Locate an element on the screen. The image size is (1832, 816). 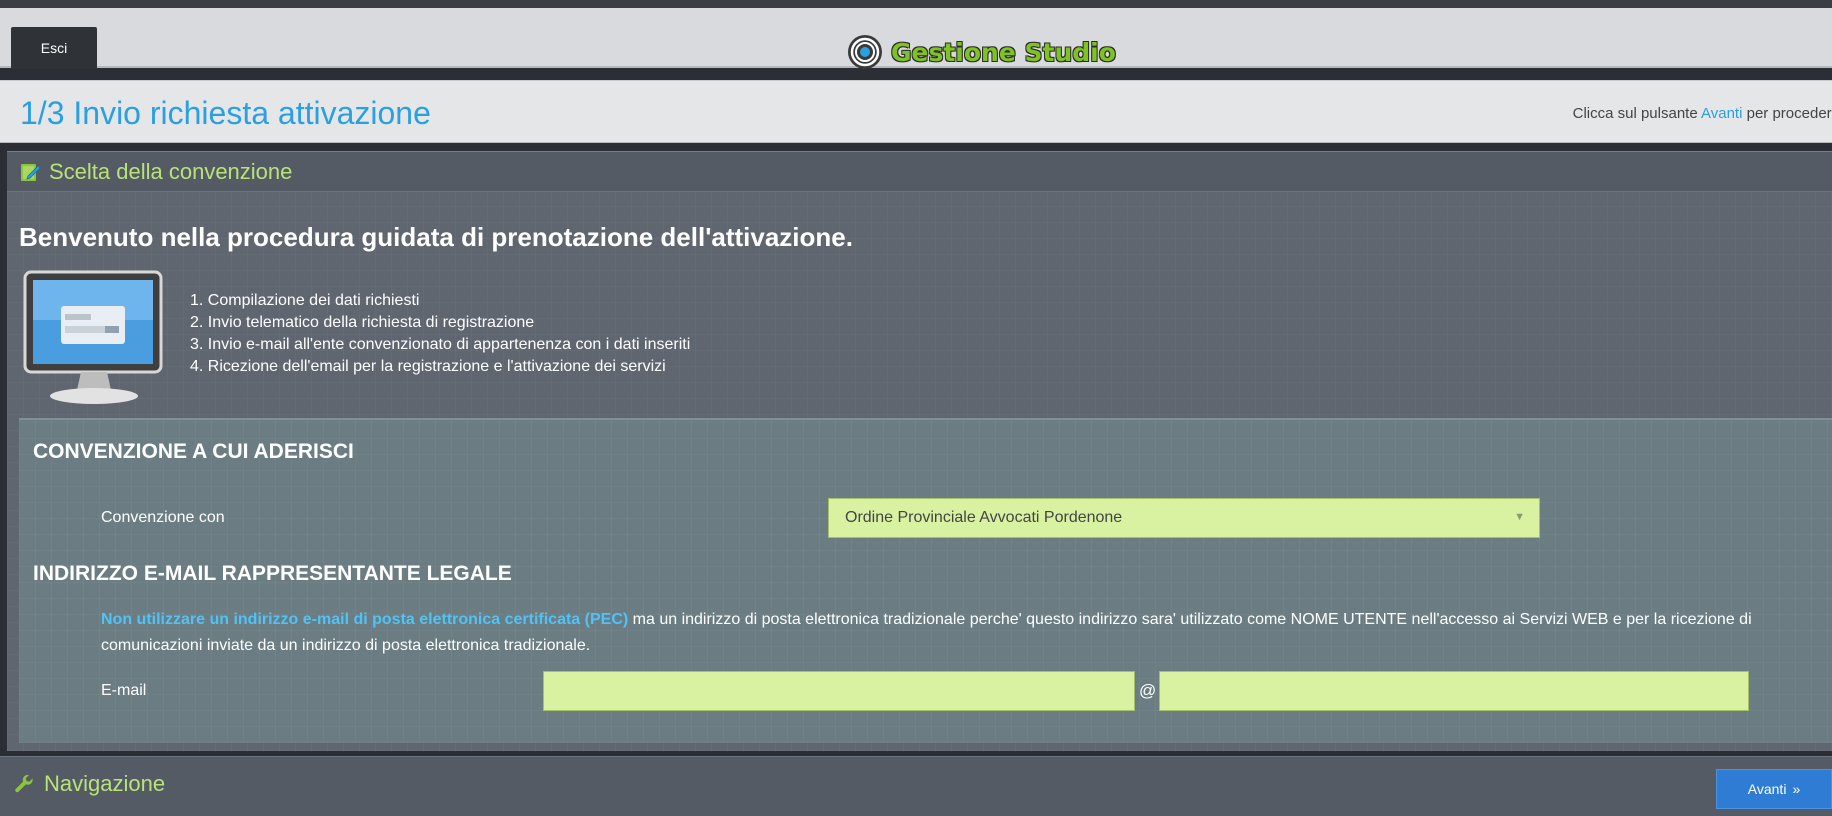
app-name: Gestione Studio is located at coordinates (1003, 52).